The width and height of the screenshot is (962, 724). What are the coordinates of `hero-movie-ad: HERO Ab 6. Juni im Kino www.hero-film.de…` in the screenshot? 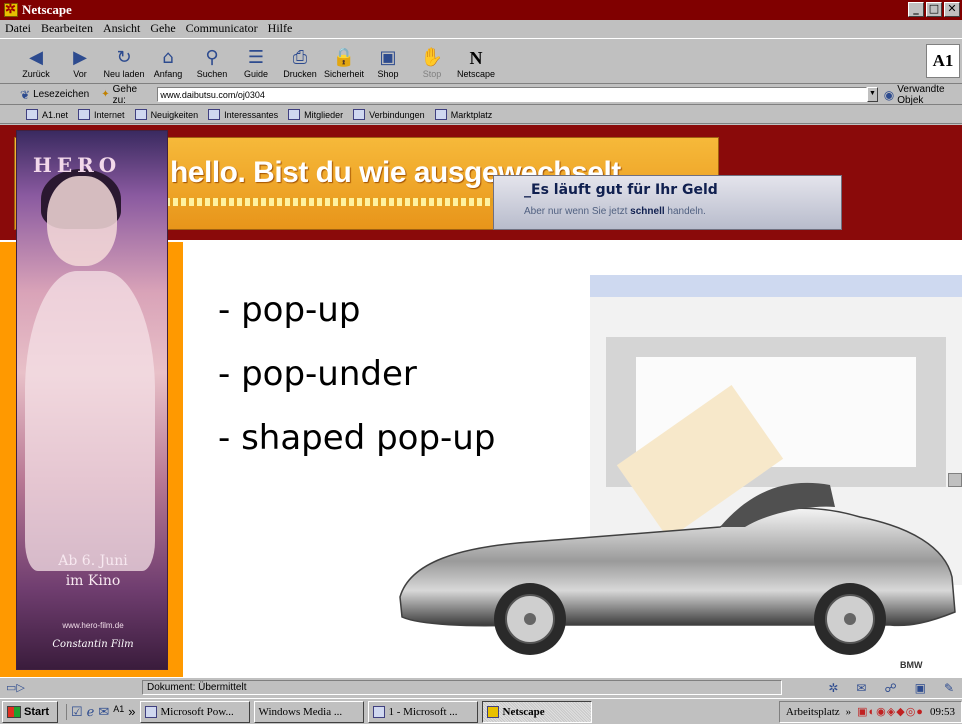 It's located at (92, 400).